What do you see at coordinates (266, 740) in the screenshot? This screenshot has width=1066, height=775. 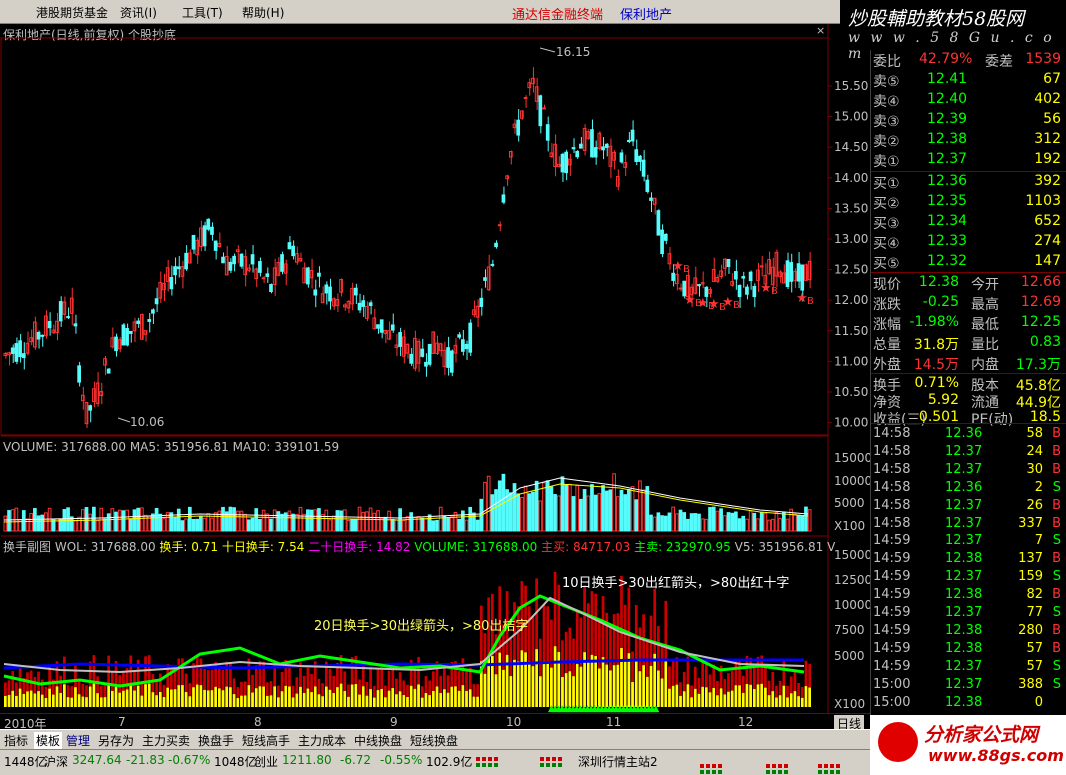 I see `tab-short-master: 短线高手` at bounding box center [266, 740].